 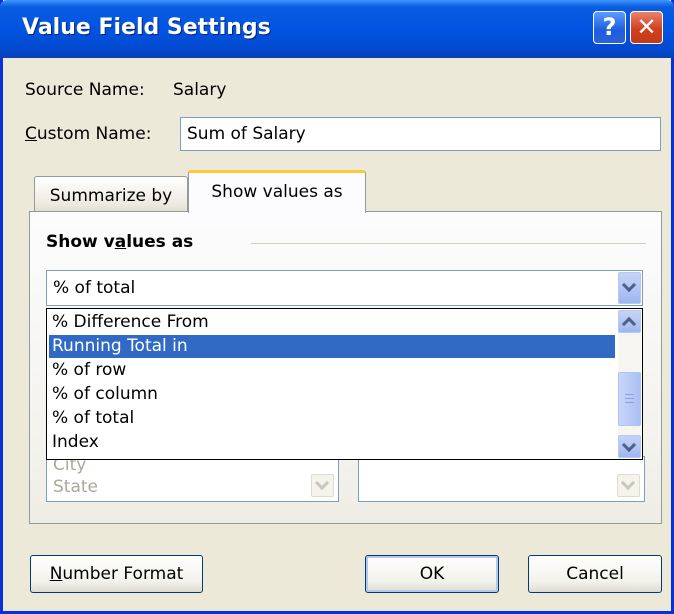 What do you see at coordinates (146, 27) in the screenshot?
I see `dialog-title: Value Field Settings` at bounding box center [146, 27].